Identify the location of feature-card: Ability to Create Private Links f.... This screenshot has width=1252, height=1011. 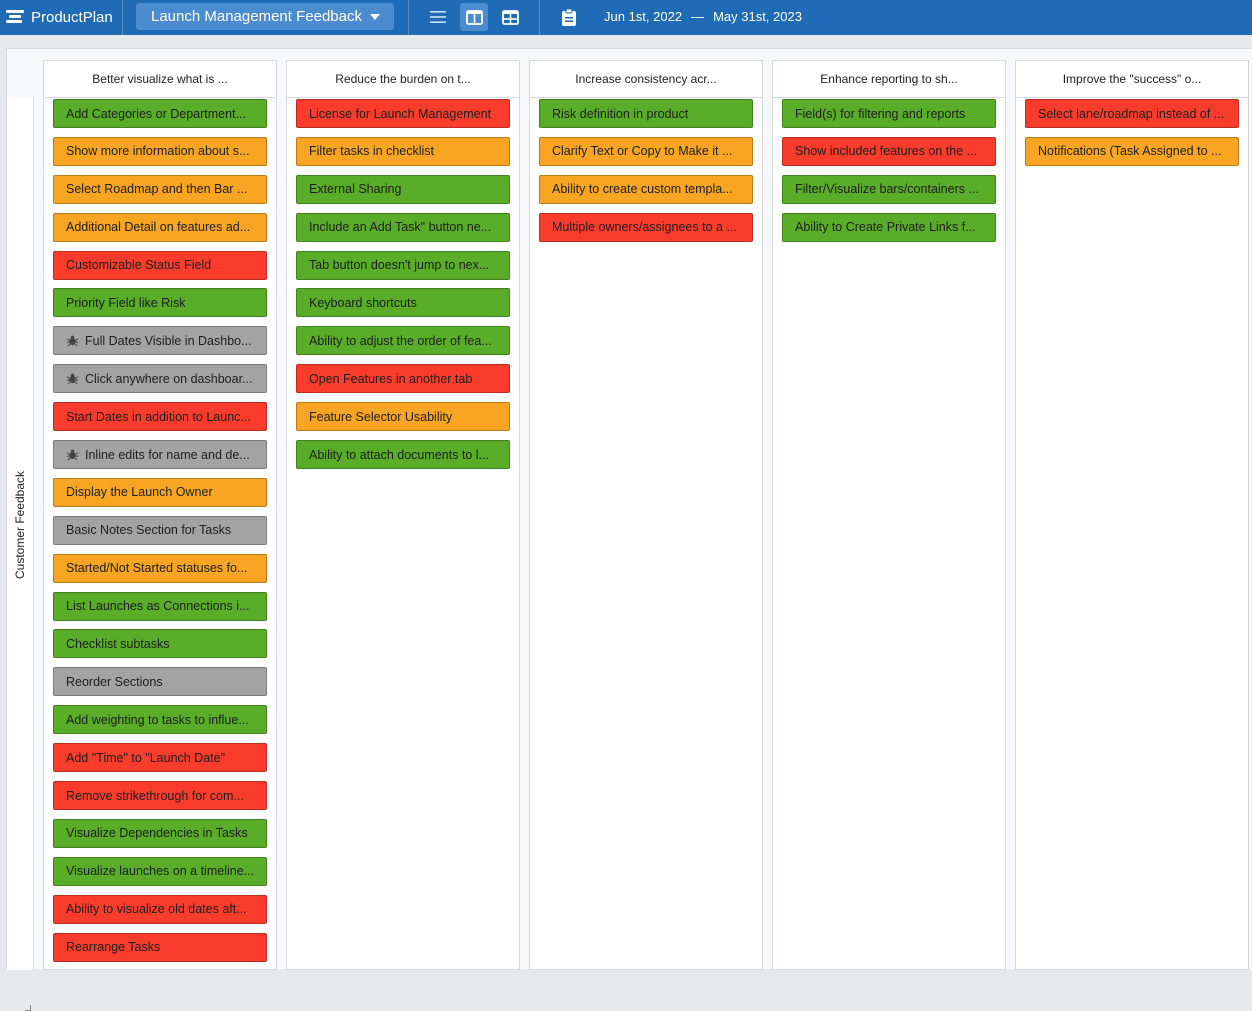
(889, 227).